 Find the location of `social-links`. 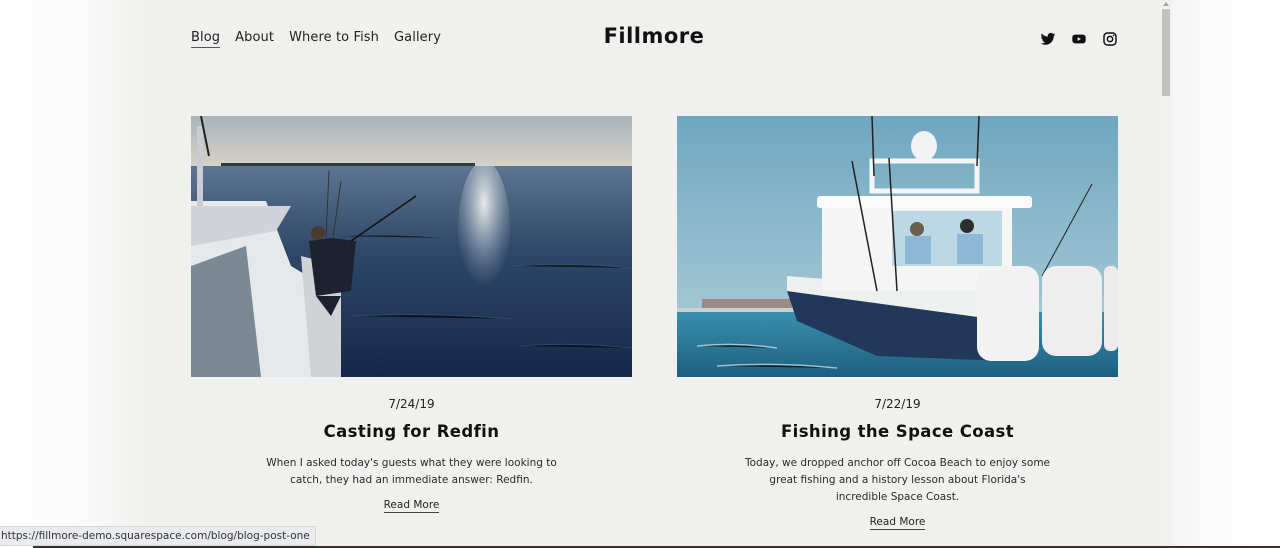

social-links is located at coordinates (1079, 39).